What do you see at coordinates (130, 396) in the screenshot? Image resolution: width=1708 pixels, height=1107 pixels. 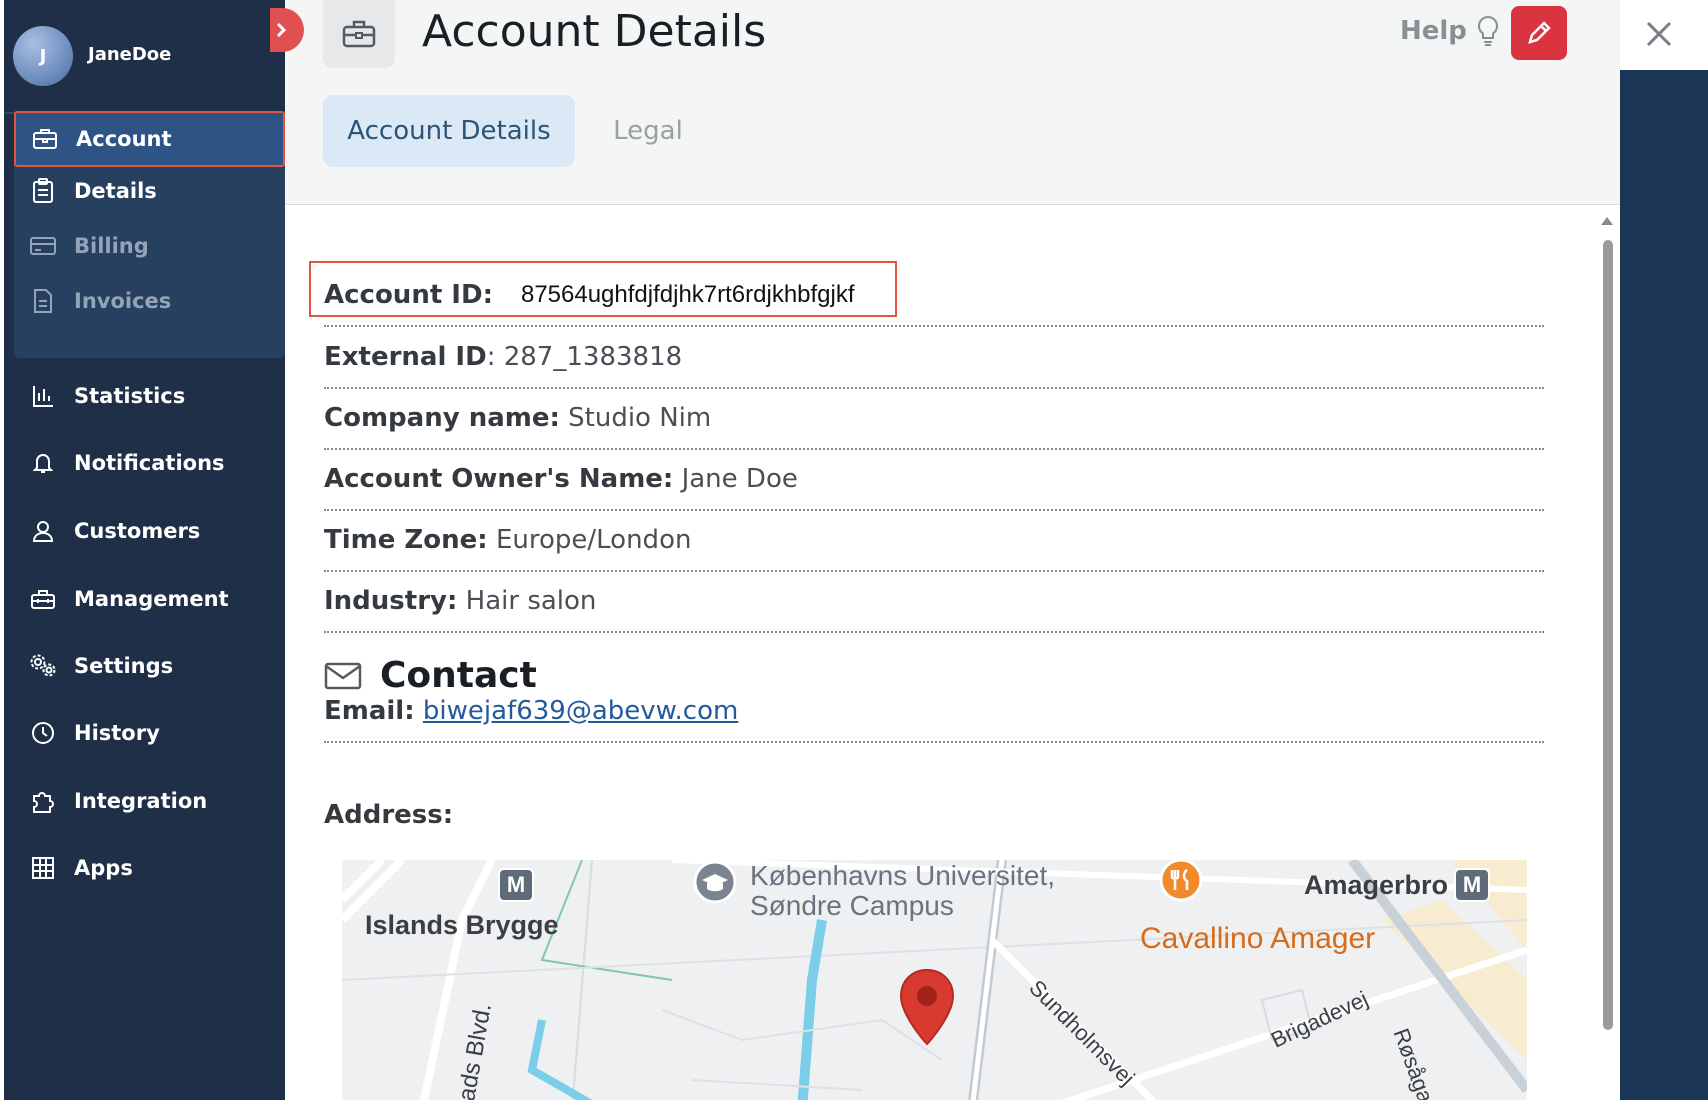 I see `sidebar-item-label: Statistics` at bounding box center [130, 396].